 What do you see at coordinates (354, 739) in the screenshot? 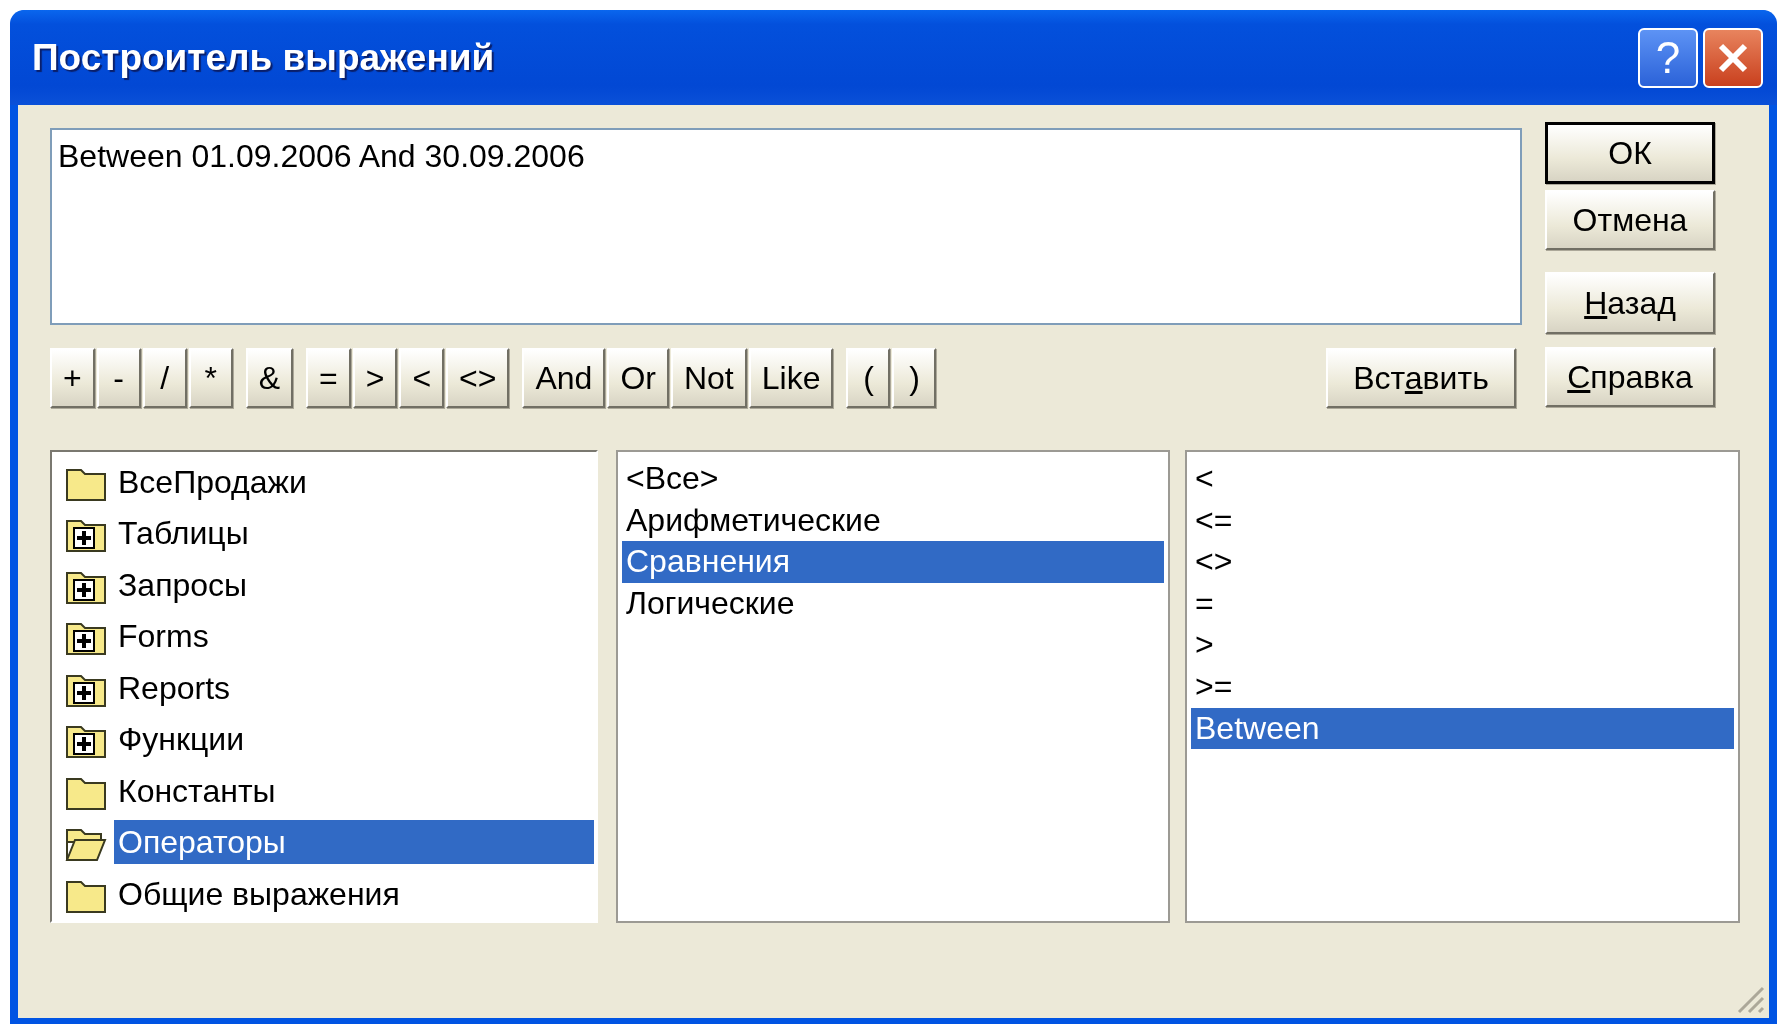
I see `tree-item: Функции` at bounding box center [354, 739].